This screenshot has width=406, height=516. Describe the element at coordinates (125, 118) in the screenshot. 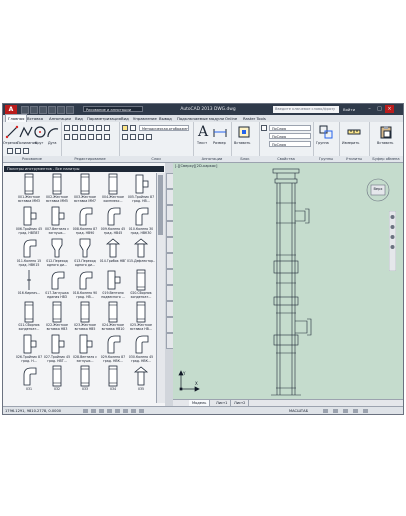

I see `tab-view: Вид` at that location.